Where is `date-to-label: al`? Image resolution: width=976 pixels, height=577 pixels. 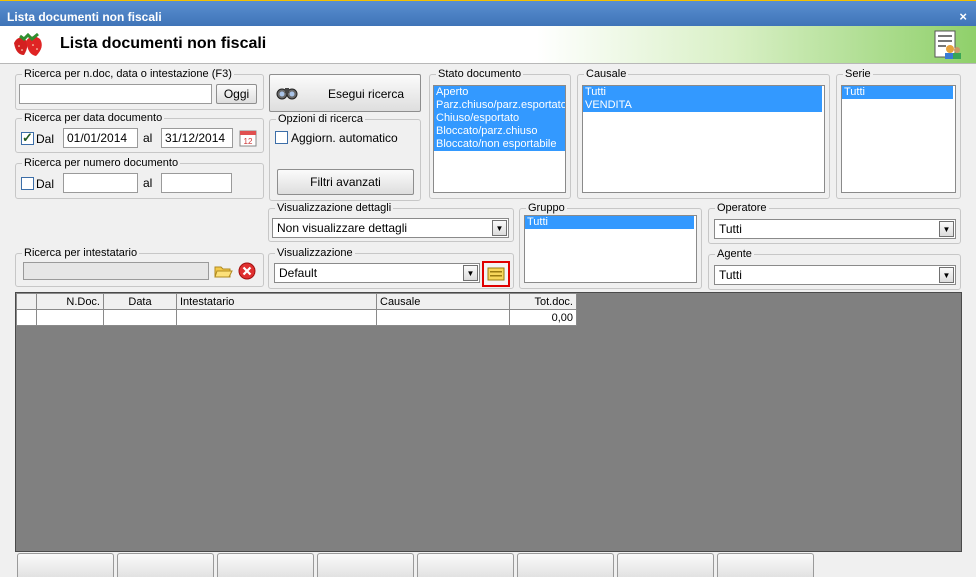 date-to-label: al is located at coordinates (148, 138).